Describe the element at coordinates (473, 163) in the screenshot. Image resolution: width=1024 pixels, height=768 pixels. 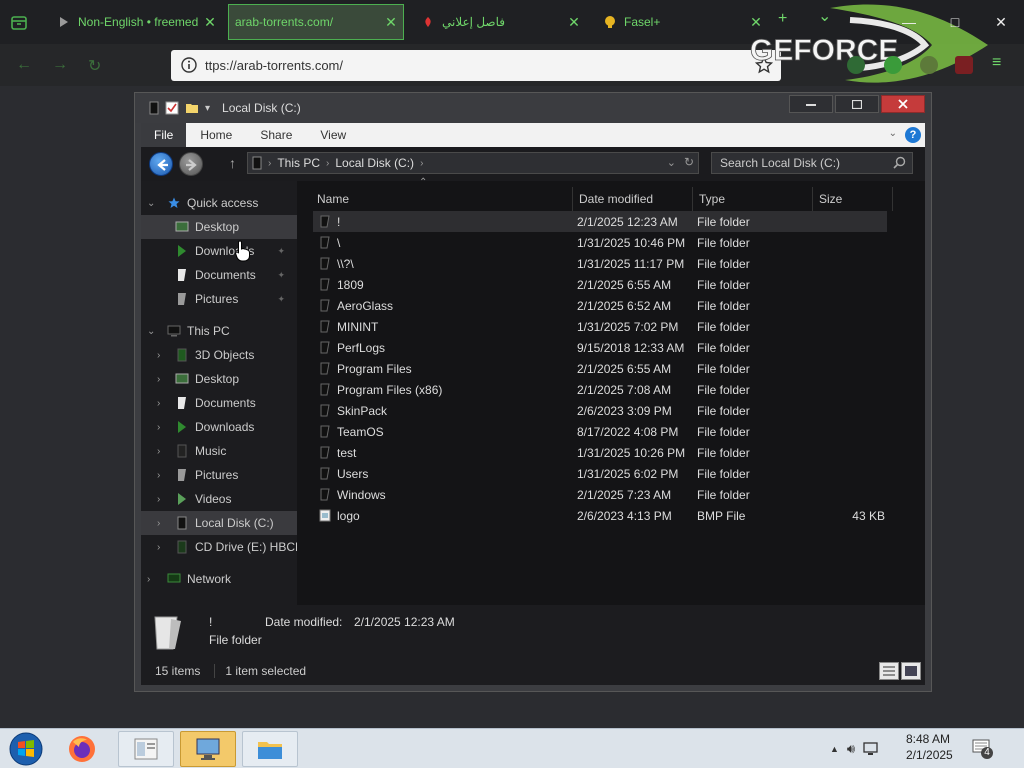
I see `breadcrumb: › This PC › Local Disk (C:) › ⌄ ↻` at that location.